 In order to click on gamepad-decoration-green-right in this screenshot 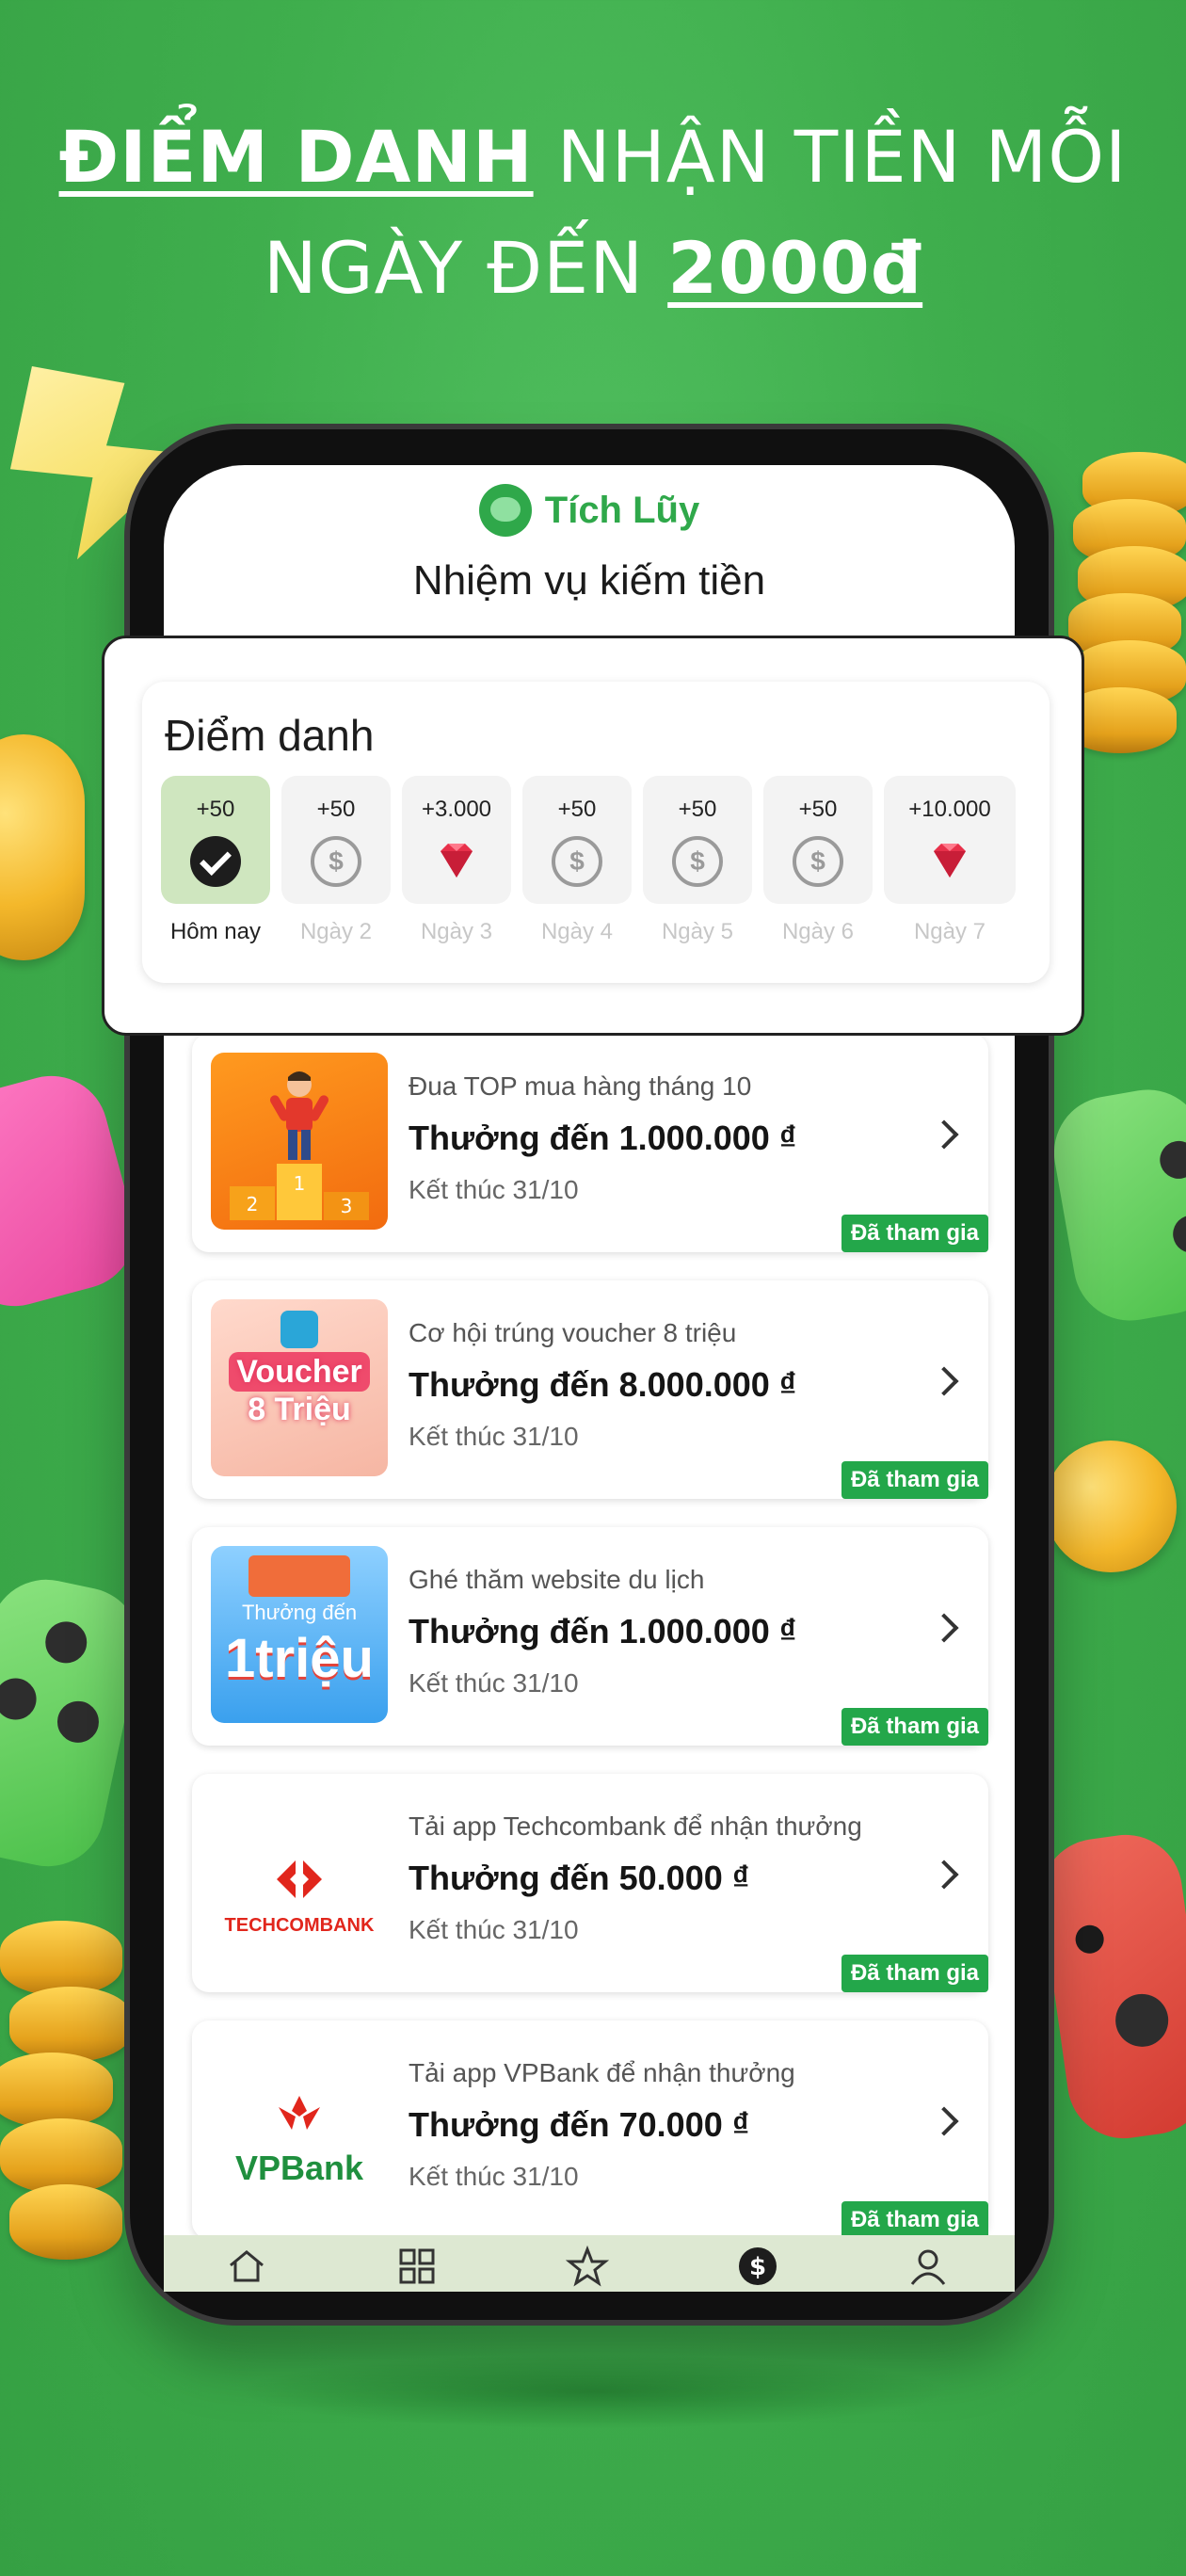, I will do `click(1115, 1205)`.